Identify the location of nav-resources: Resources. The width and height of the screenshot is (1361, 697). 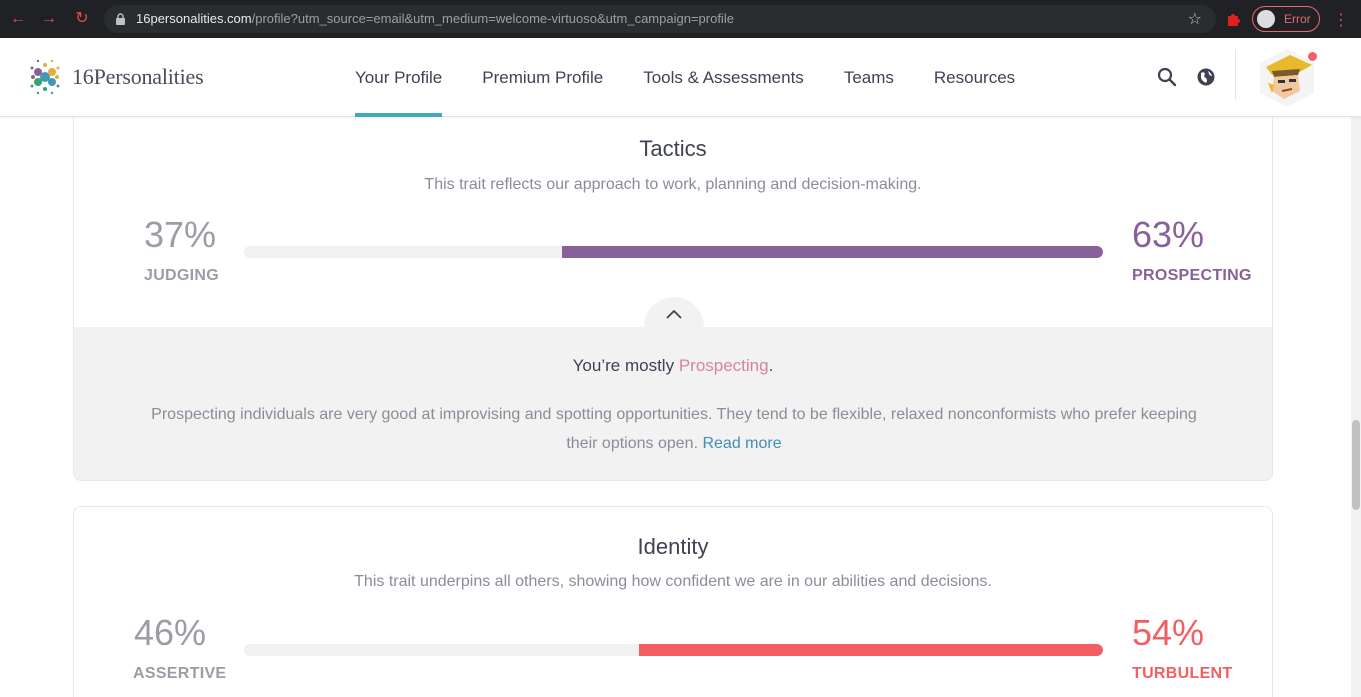
(974, 77).